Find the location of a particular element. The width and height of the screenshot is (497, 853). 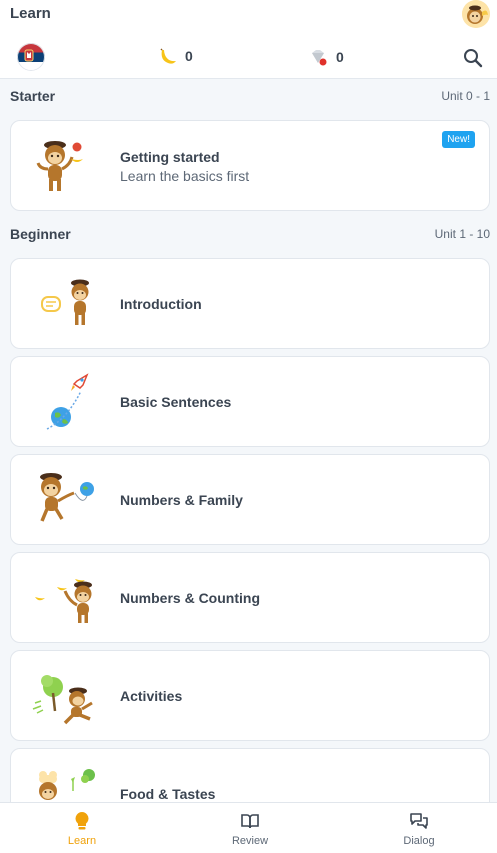

lesson-title: Basic Sentences is located at coordinates (176, 402).